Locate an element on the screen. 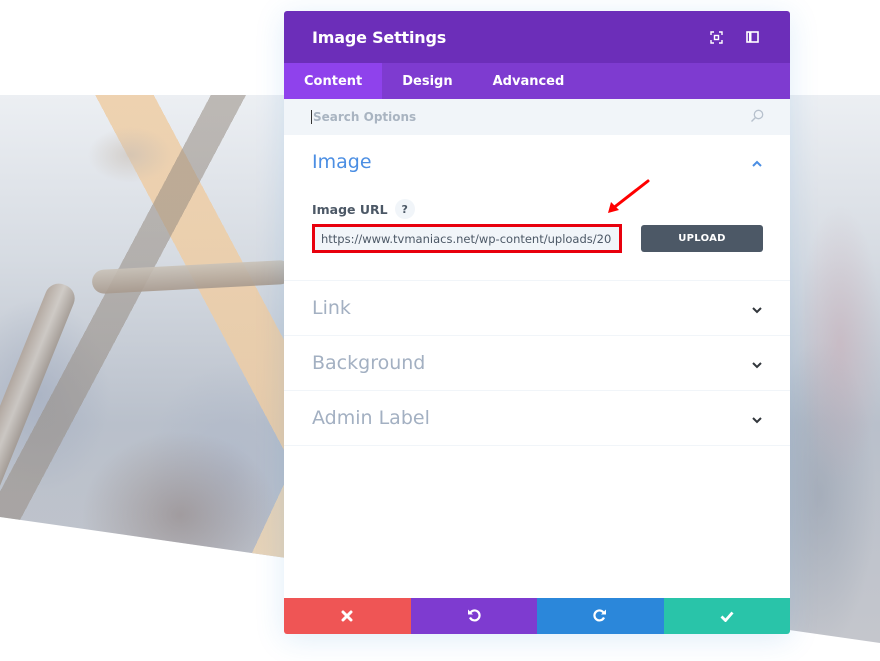  tab-content: Content is located at coordinates (333, 81).